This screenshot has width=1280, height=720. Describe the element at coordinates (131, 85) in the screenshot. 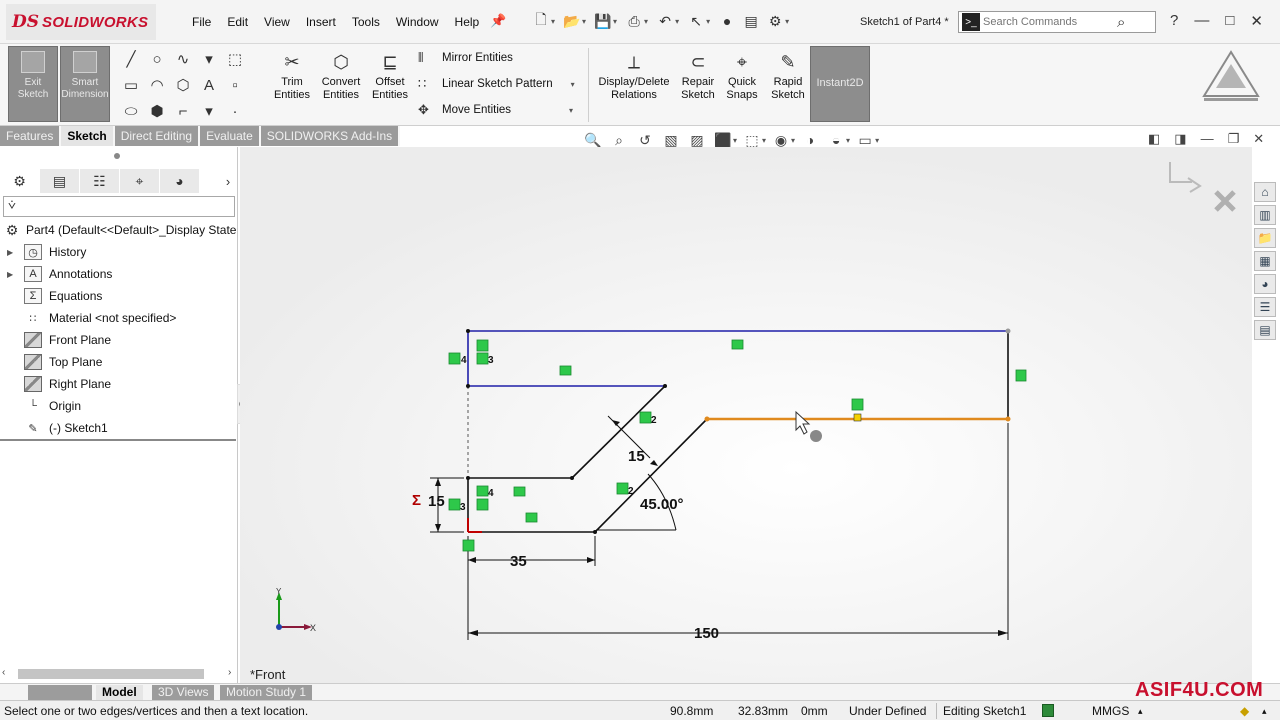

I see `rectangle-icon: ▭` at that location.